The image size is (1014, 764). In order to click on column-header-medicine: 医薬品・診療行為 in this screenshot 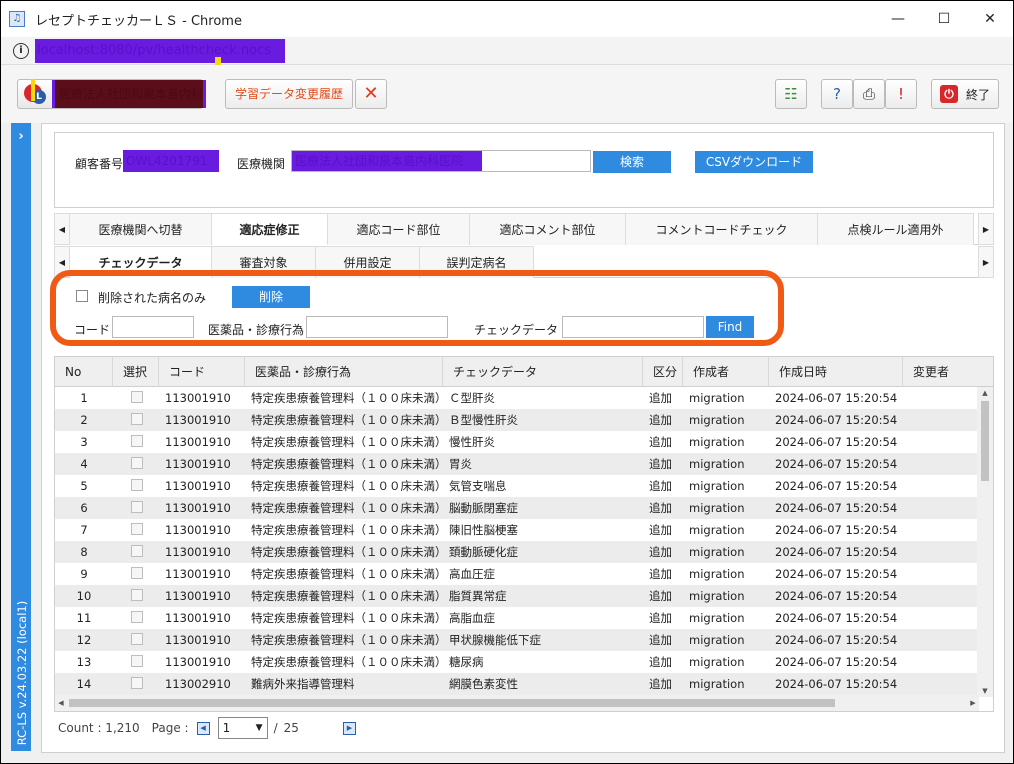, I will do `click(344, 372)`.